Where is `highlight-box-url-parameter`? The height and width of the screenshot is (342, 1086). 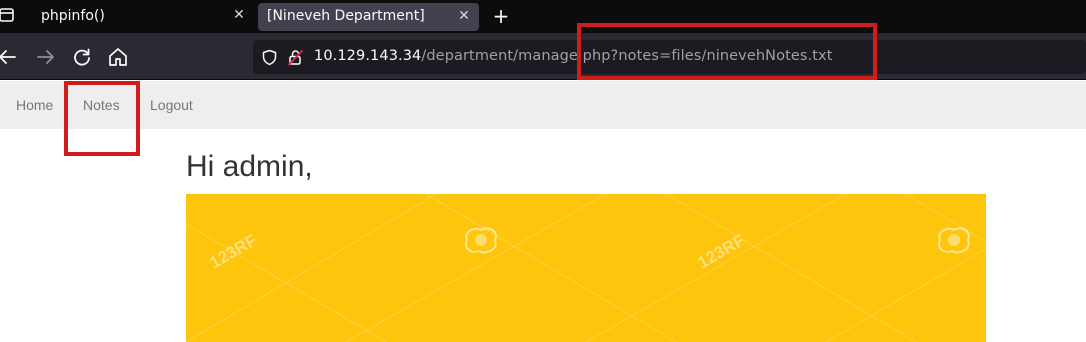
highlight-box-url-parameter is located at coordinates (727, 51).